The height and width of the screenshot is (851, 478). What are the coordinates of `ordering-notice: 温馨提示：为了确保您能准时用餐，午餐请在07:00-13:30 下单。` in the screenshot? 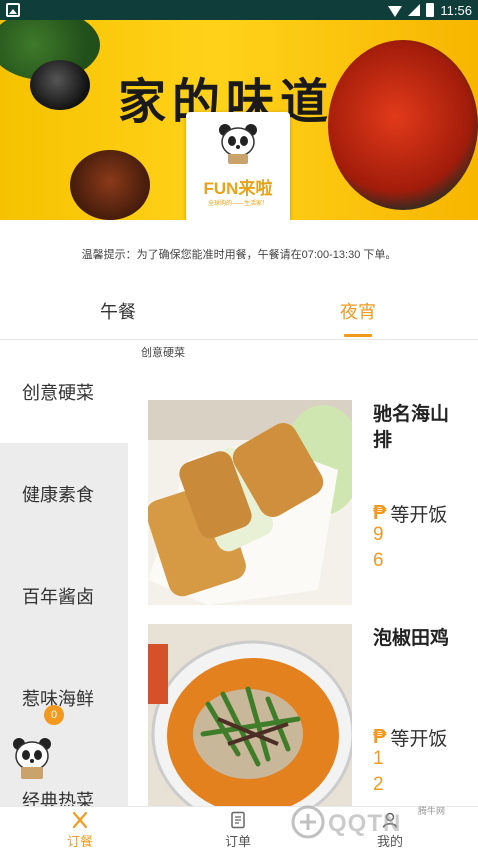 It's located at (239, 255).